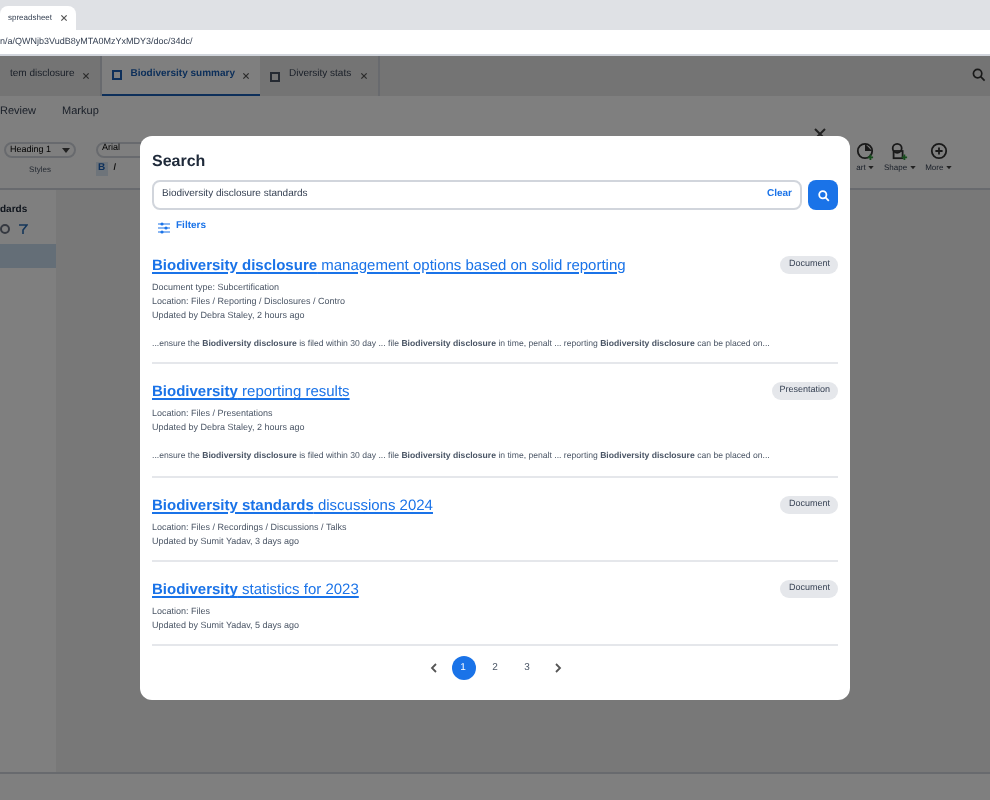  Describe the element at coordinates (899, 151) in the screenshot. I see `shapes-icon` at that location.